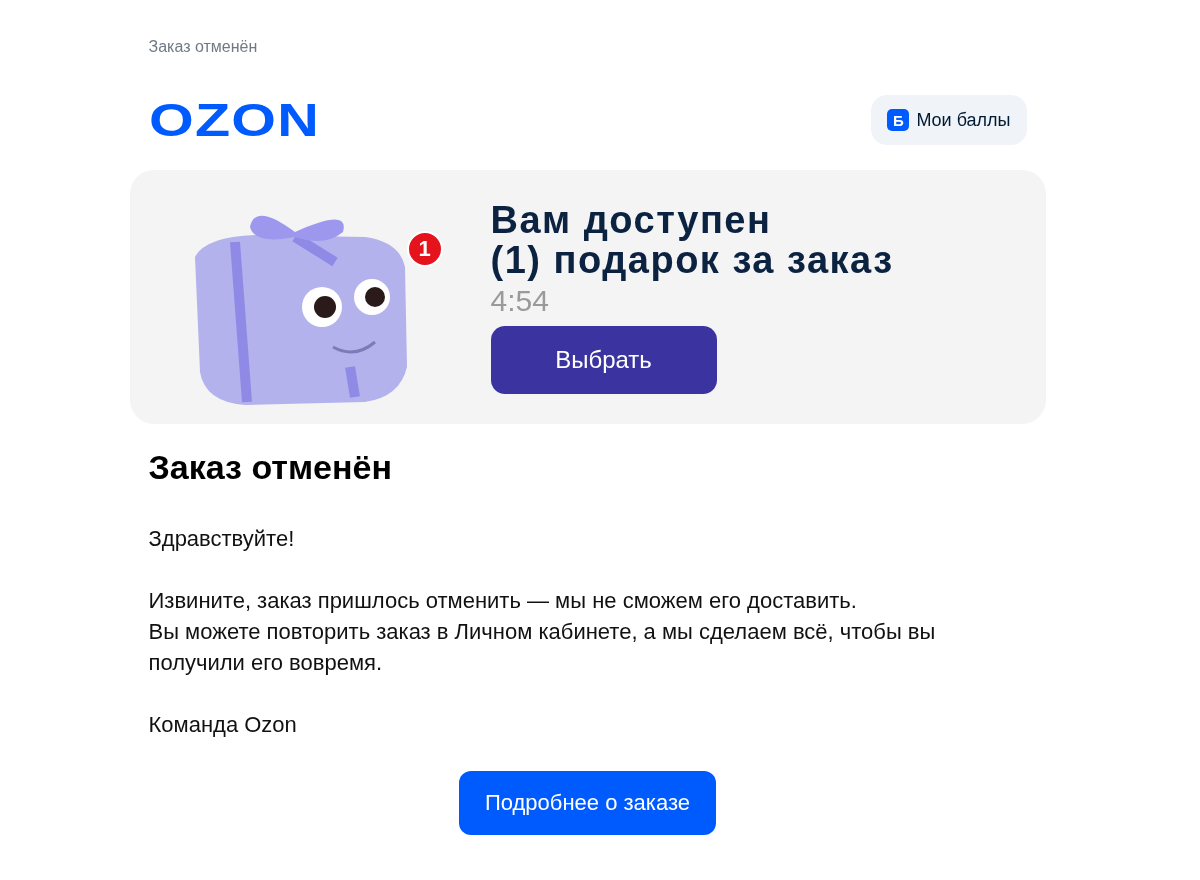  Describe the element at coordinates (203, 47) in the screenshot. I see `preheader-text: Заказ отменён` at that location.